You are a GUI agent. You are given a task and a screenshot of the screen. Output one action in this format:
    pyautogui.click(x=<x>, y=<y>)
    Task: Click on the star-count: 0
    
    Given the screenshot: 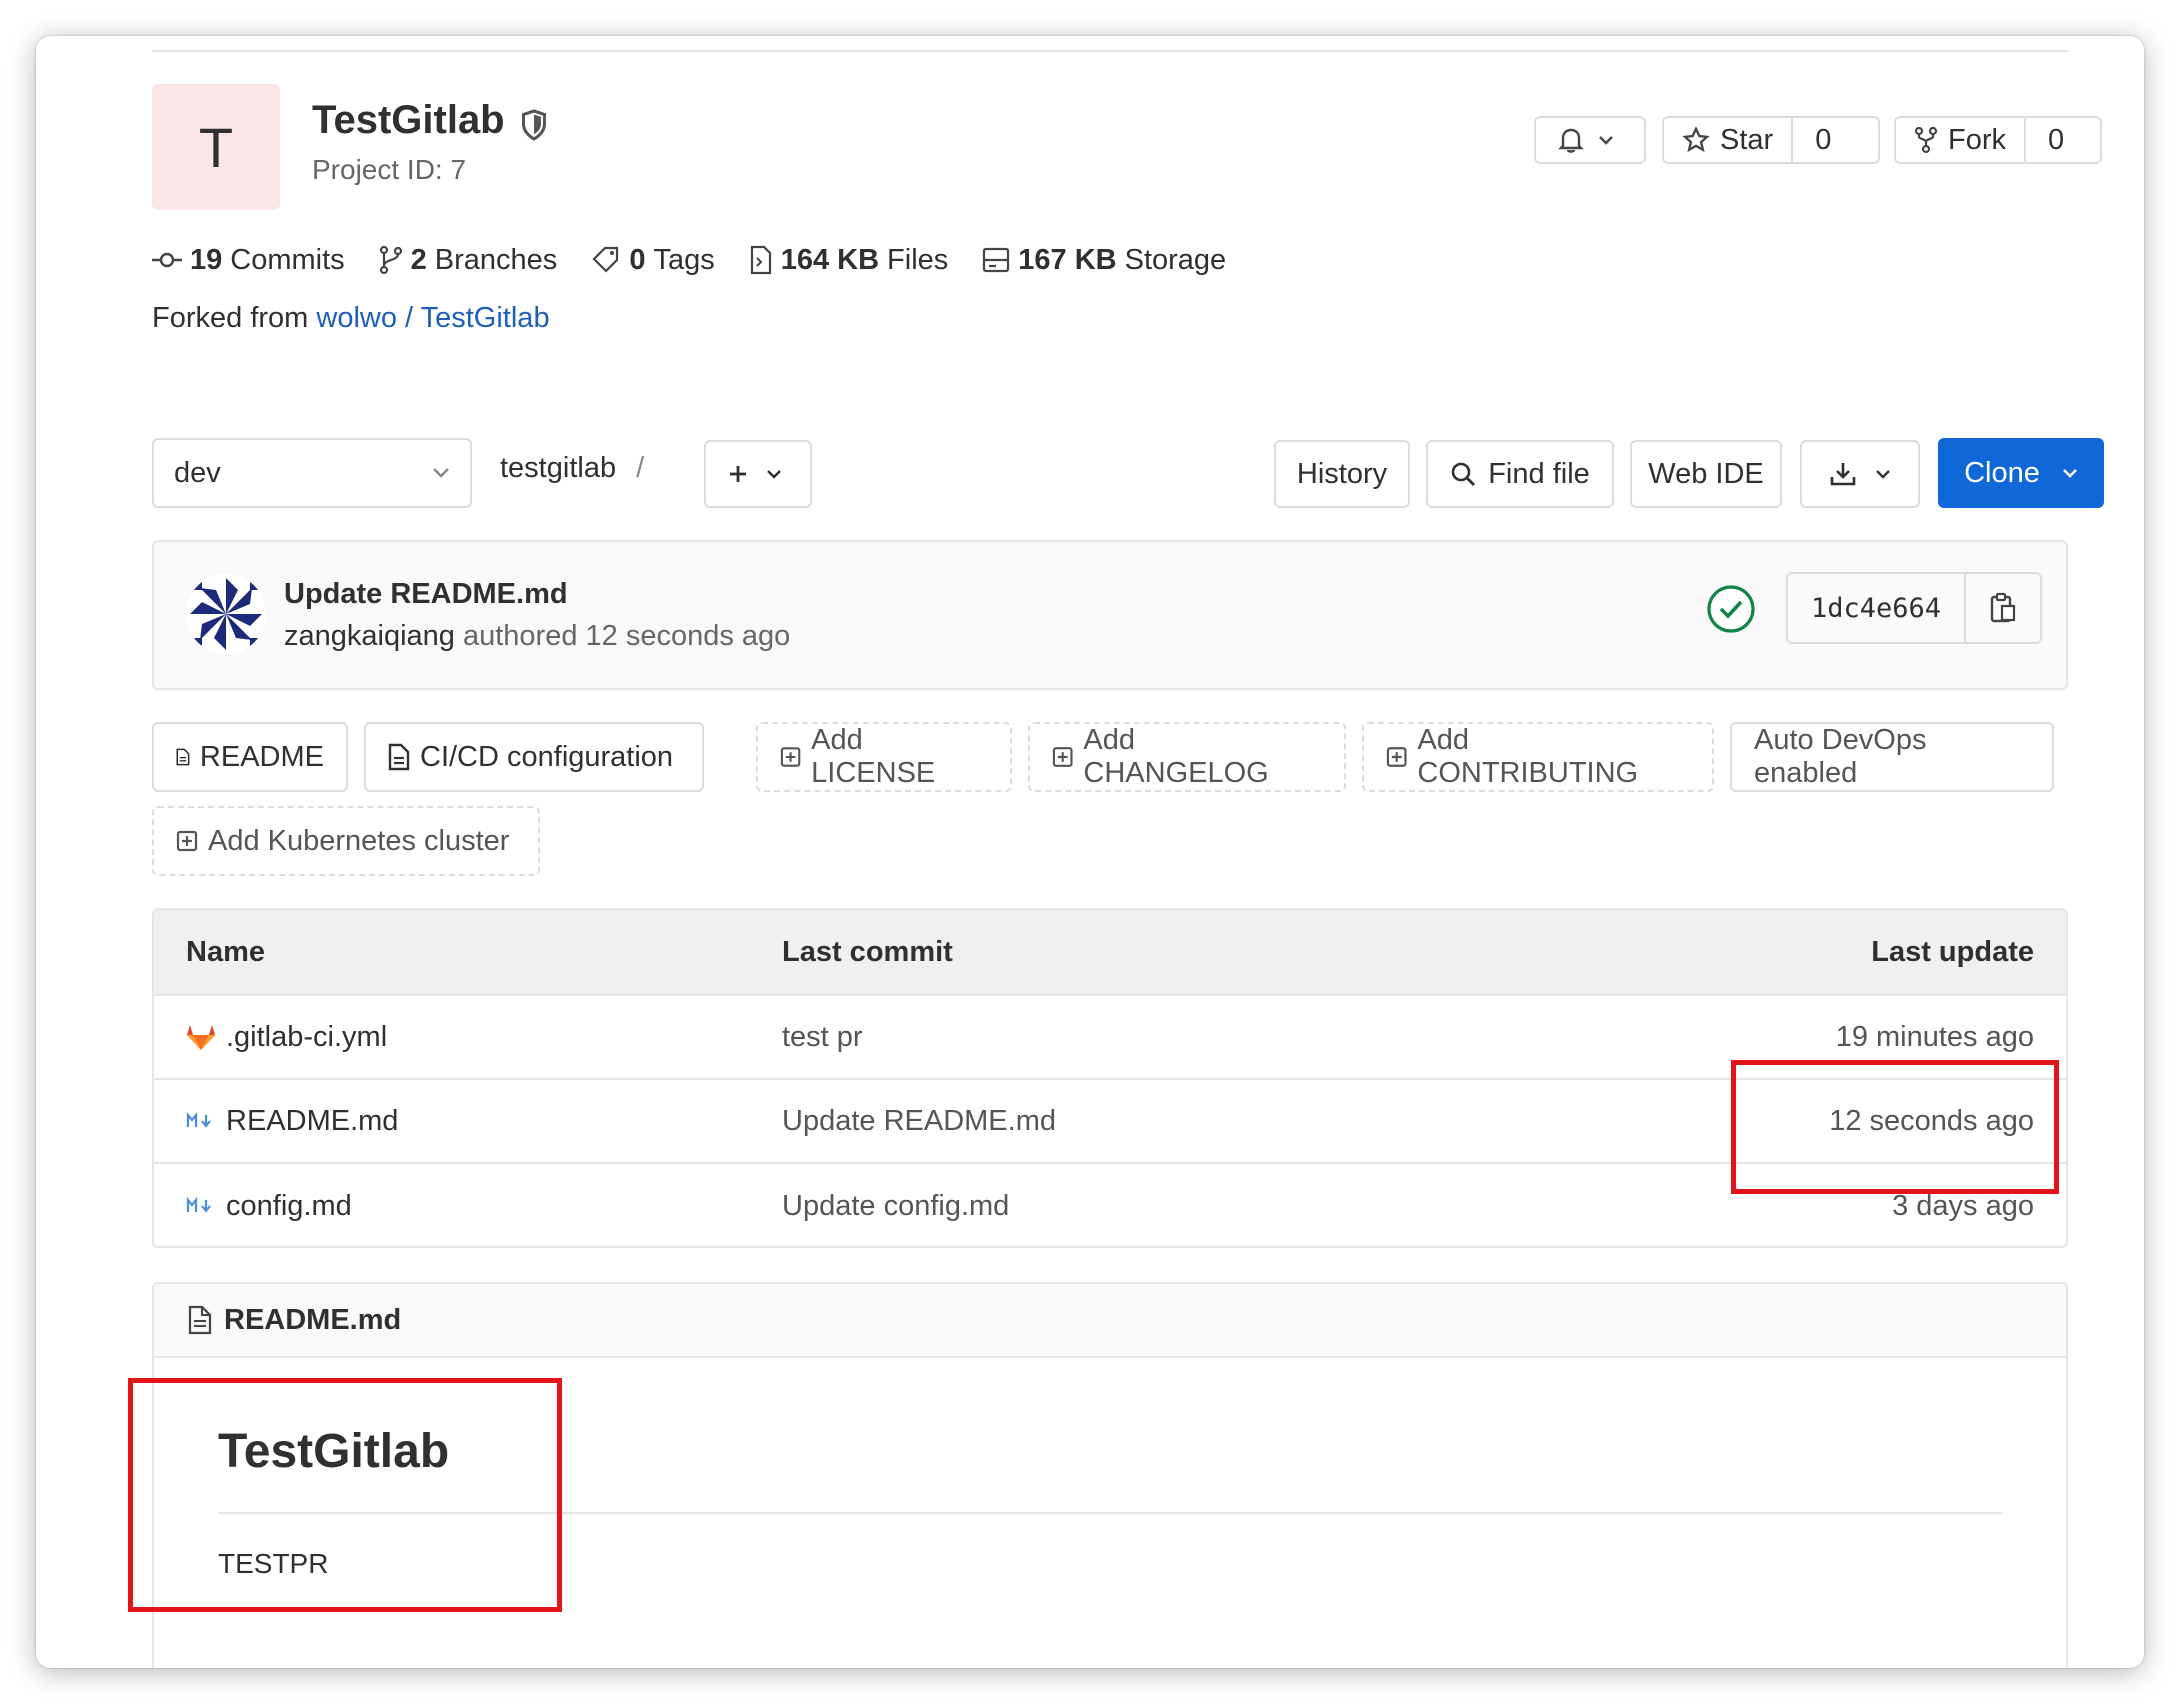 What is the action you would take?
    pyautogui.click(x=1822, y=140)
    